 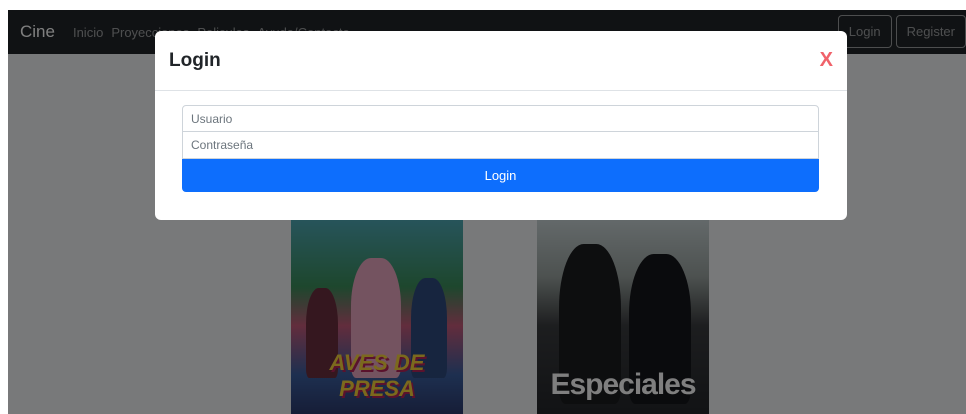 I want to click on login-submit-button: Login, so click(x=500, y=175).